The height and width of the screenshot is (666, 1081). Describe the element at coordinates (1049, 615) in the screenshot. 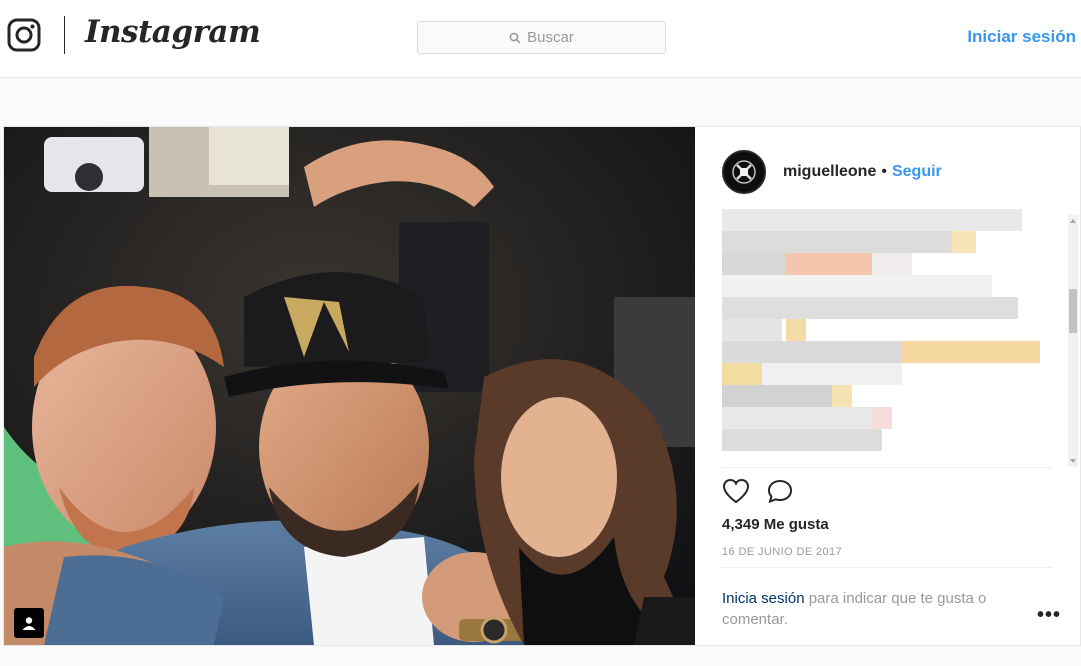

I see `more-options-button: •••` at that location.